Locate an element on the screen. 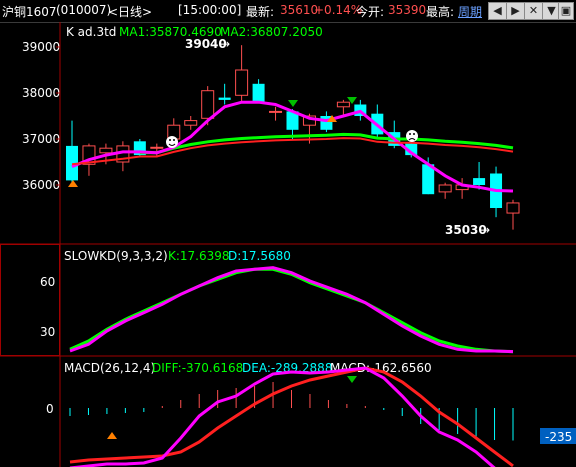  low-arrow-icon: → is located at coordinates (485, 230).